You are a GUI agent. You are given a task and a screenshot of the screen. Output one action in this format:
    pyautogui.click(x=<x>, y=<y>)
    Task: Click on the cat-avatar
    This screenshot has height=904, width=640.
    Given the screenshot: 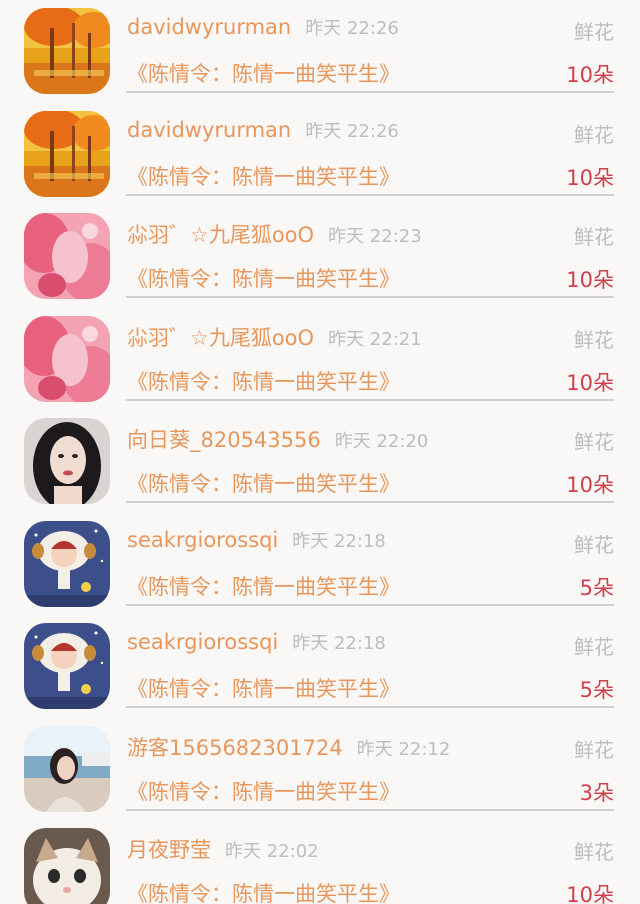 What is the action you would take?
    pyautogui.click(x=67, y=866)
    